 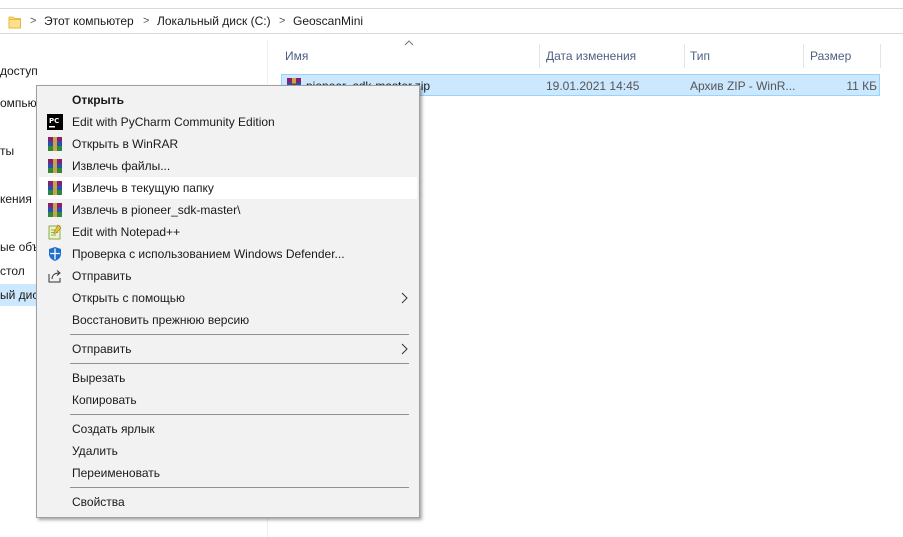 I want to click on nav-item-local-disk: ый дис, so click(x=19, y=295).